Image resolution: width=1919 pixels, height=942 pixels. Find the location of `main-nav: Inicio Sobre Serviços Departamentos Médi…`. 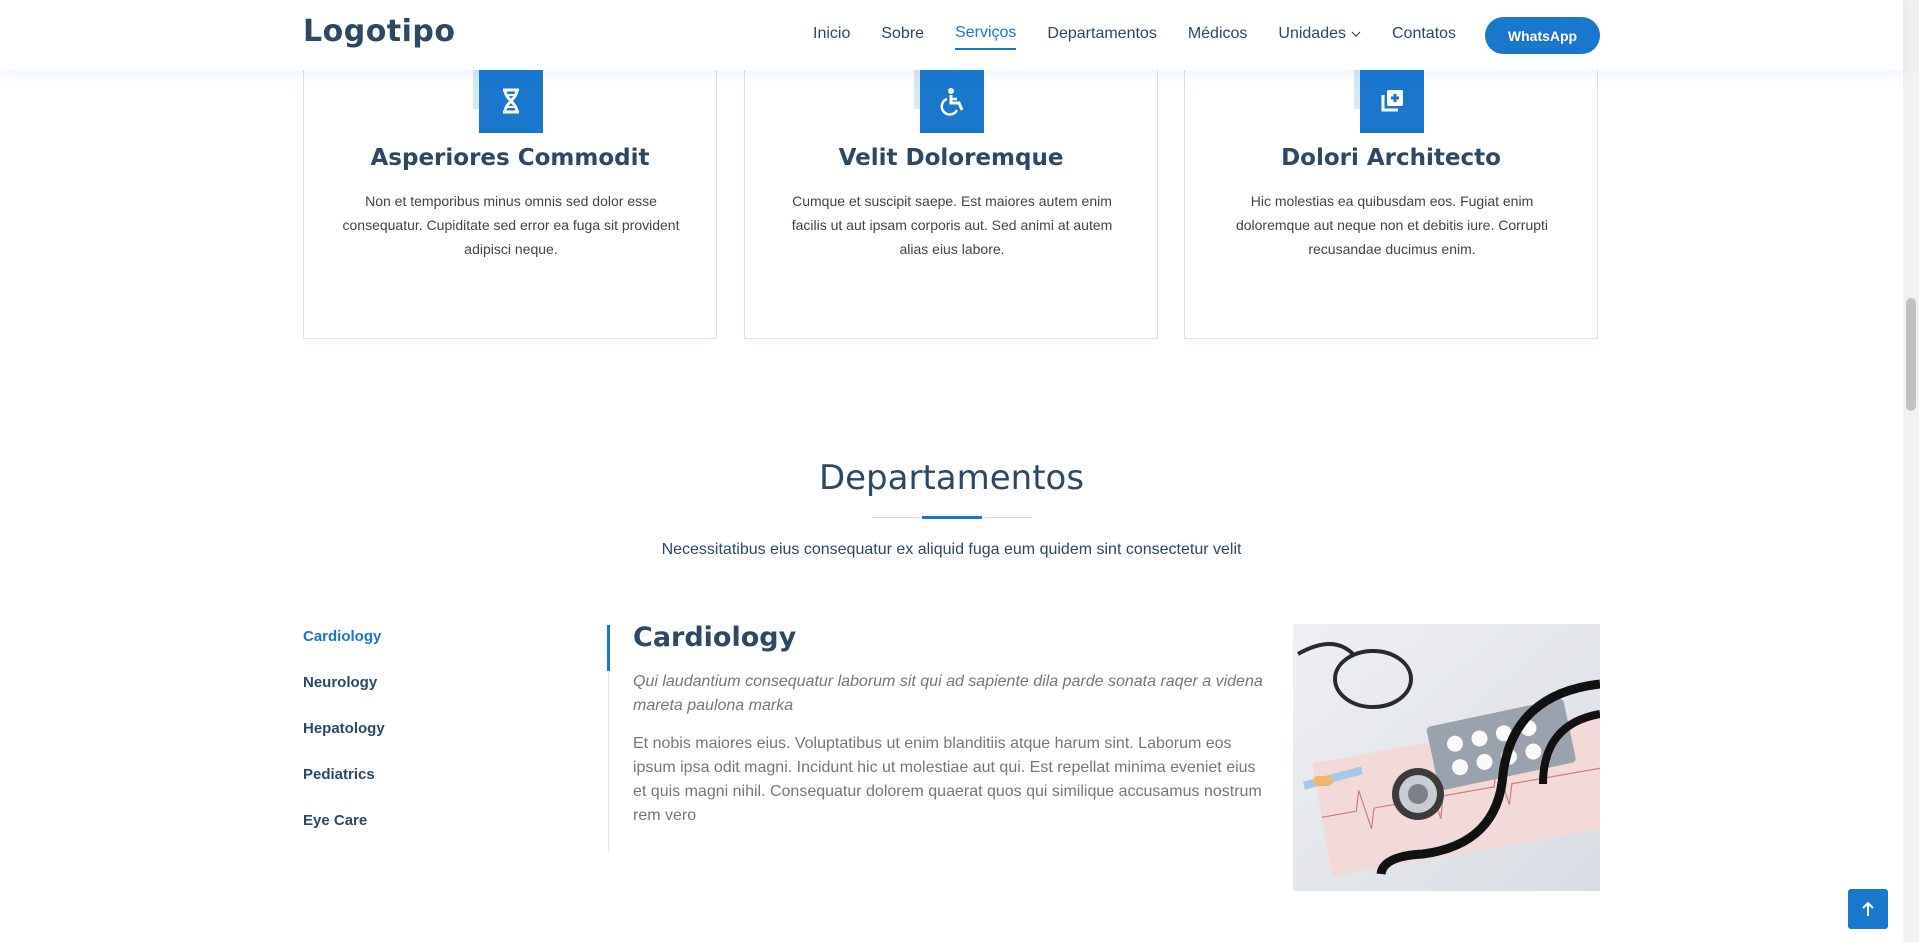

main-nav: Inicio Sobre Serviços Departamentos Médi… is located at coordinates (1150, 37).